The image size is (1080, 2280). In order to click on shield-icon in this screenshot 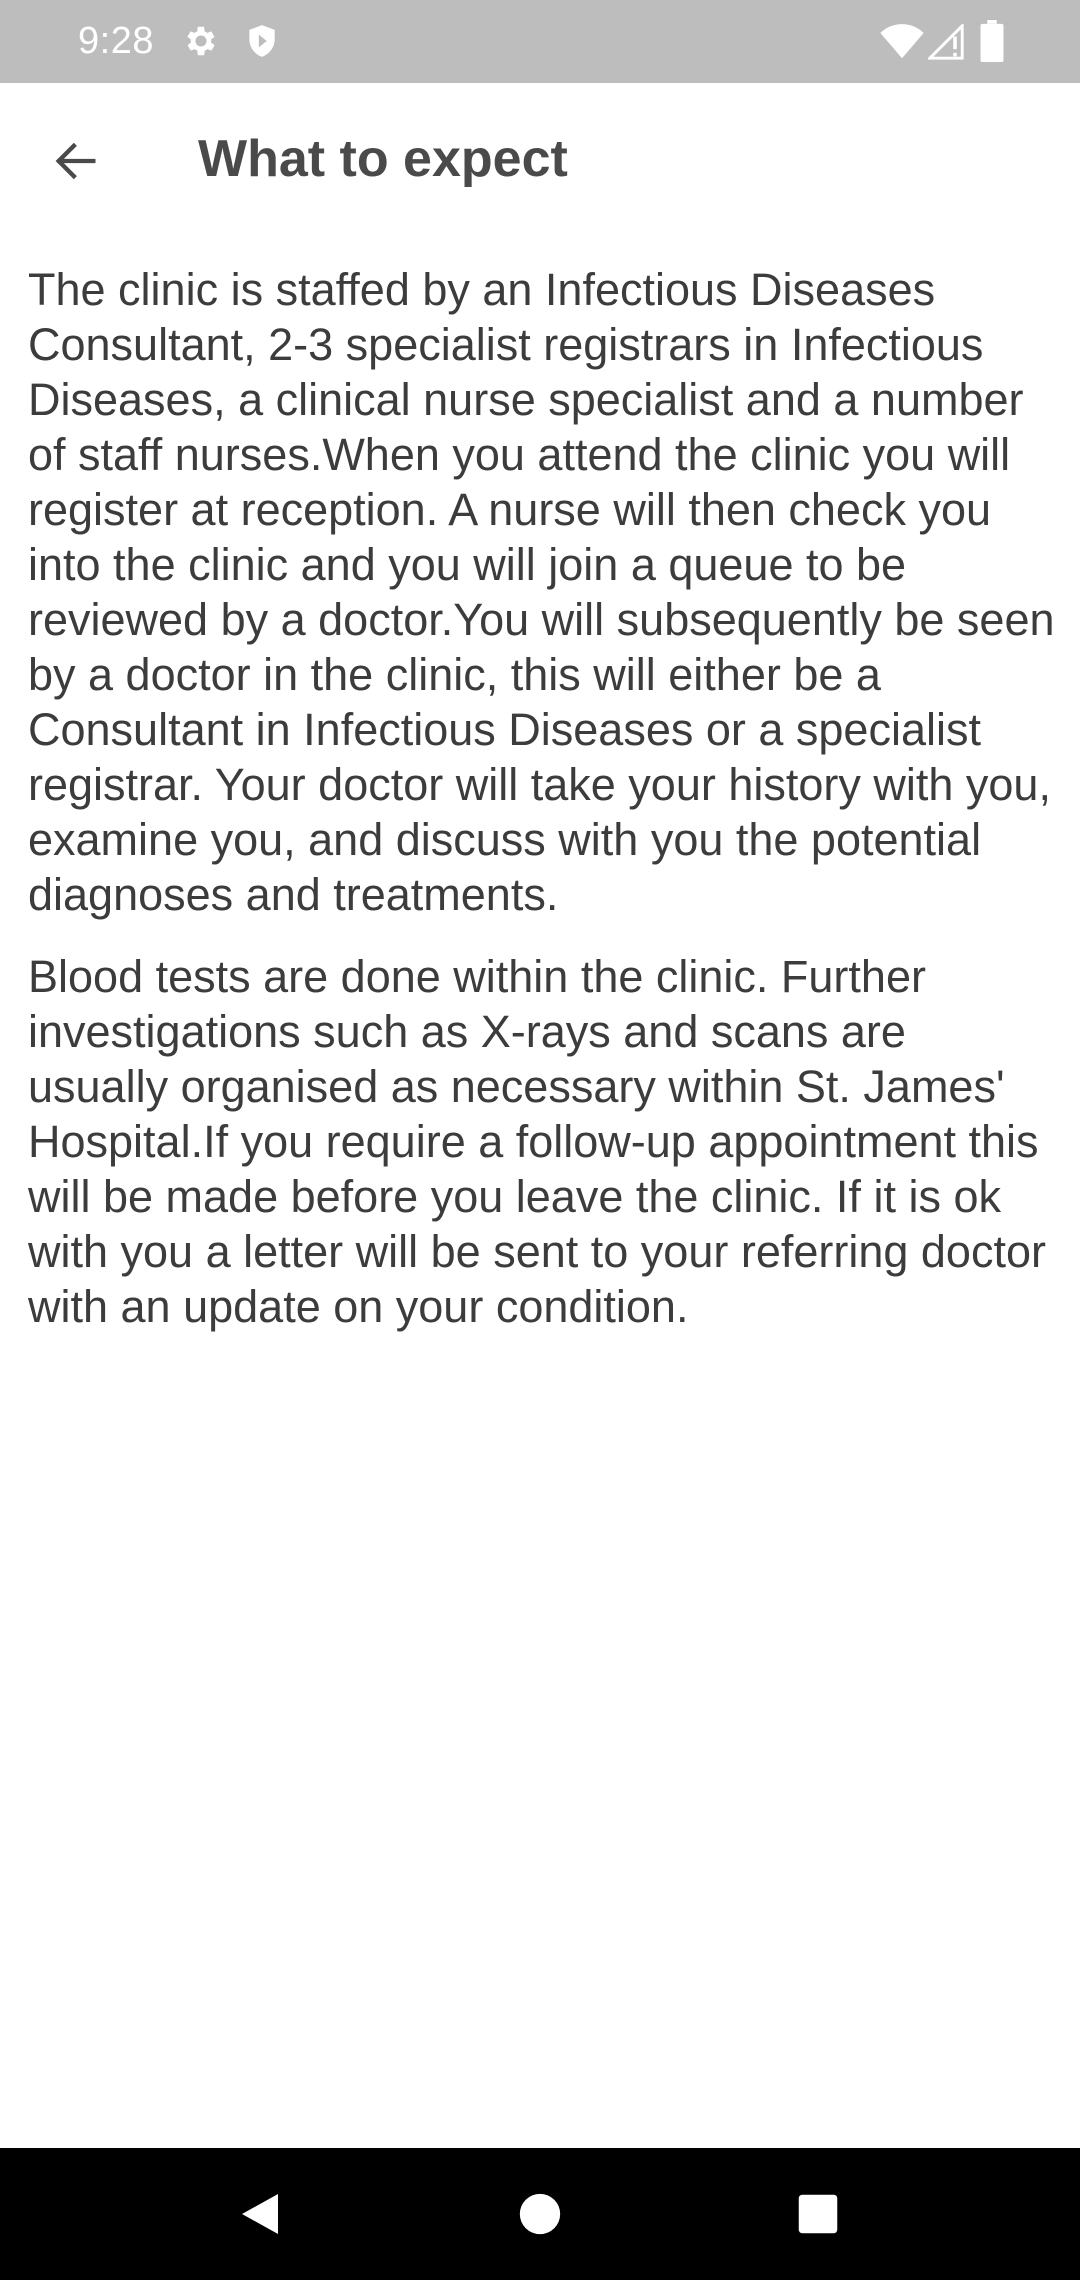, I will do `click(262, 43)`.